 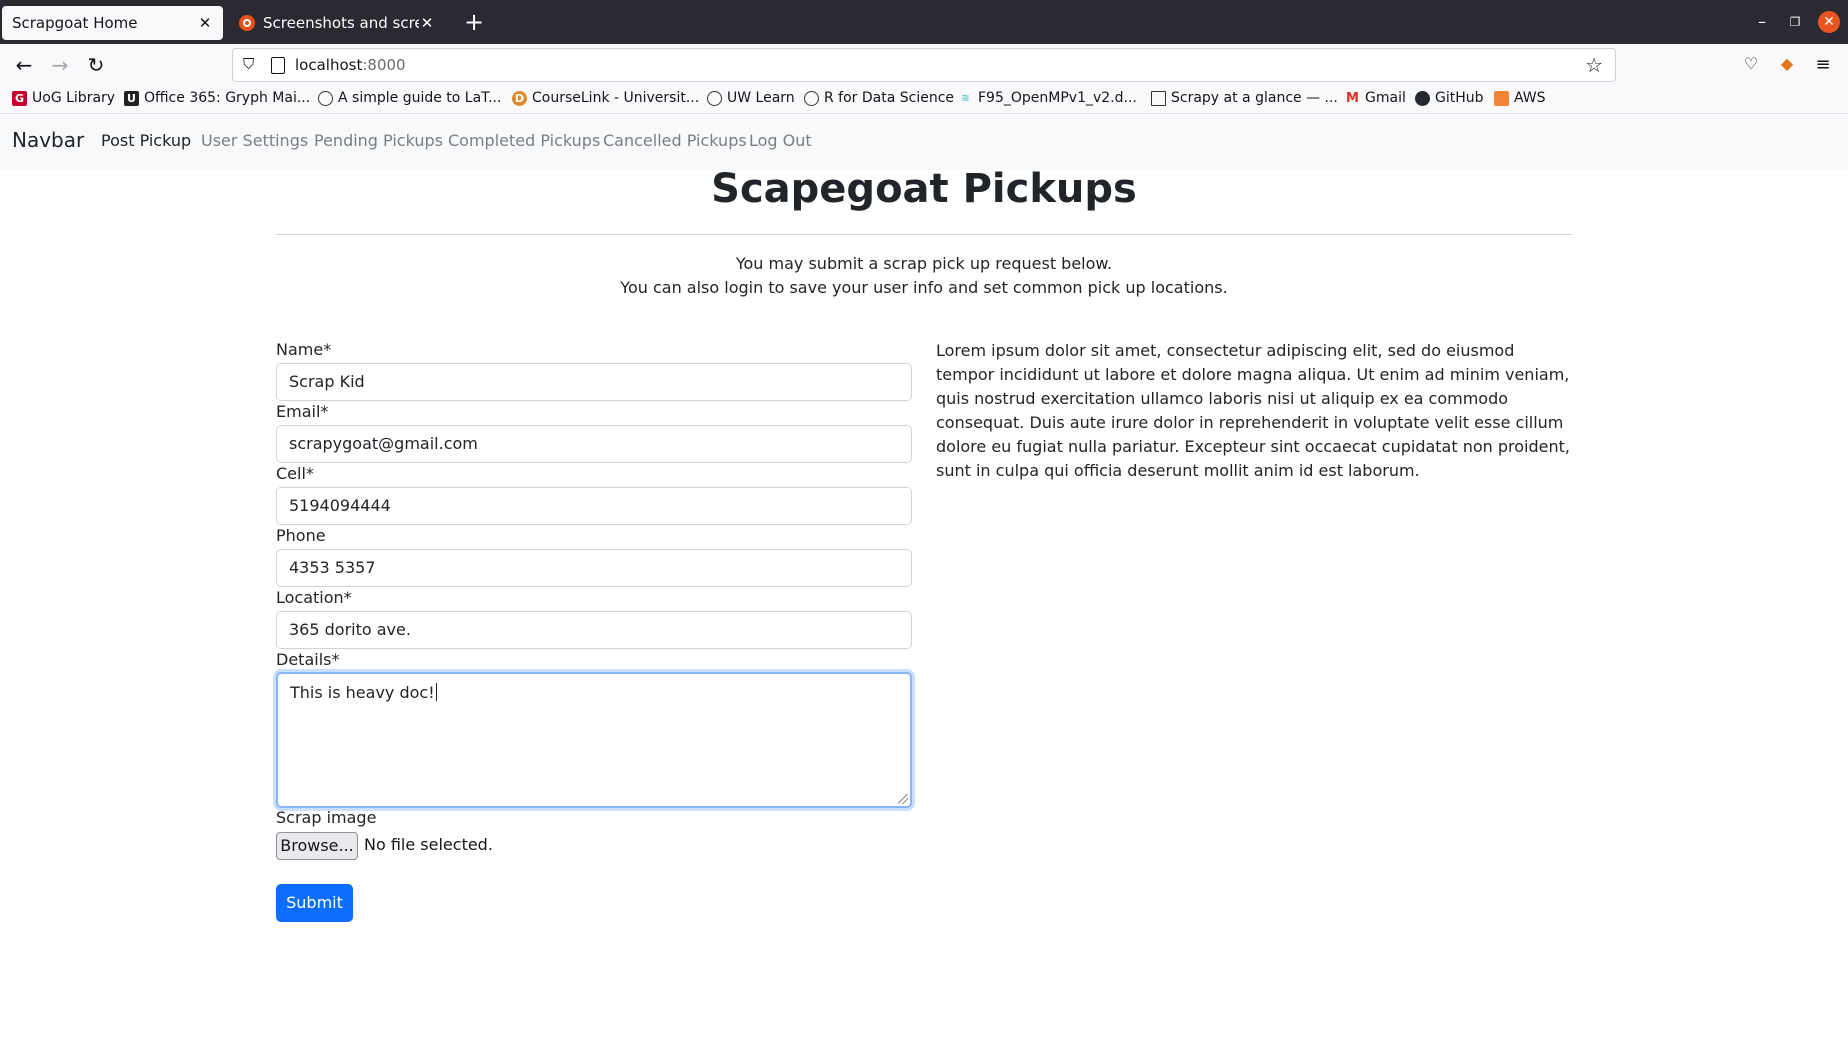 What do you see at coordinates (594, 382) in the screenshot?
I see `name-field: Scrap Kid` at bounding box center [594, 382].